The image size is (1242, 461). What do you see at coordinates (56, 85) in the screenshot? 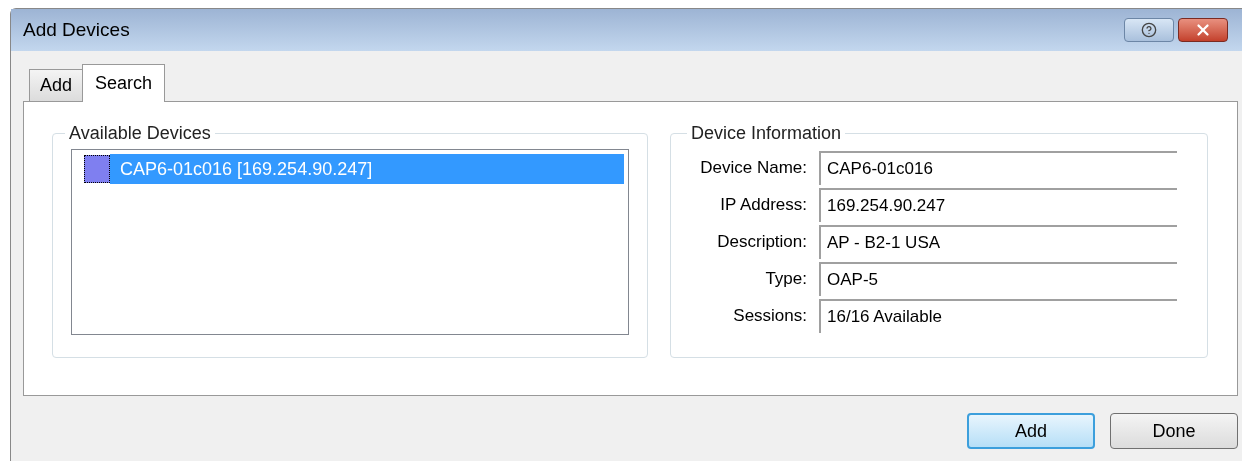
I see `tab: Add` at bounding box center [56, 85].